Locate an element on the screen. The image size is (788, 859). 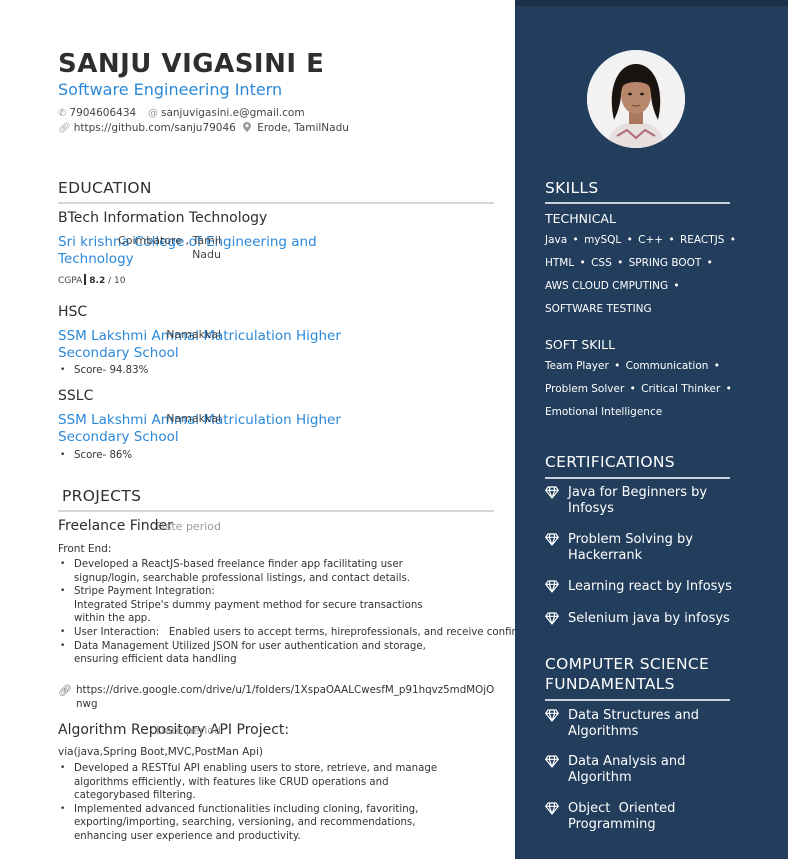
technical-skills-line: HTML • CSS • SPRING BOOT • is located at coordinates (629, 263).